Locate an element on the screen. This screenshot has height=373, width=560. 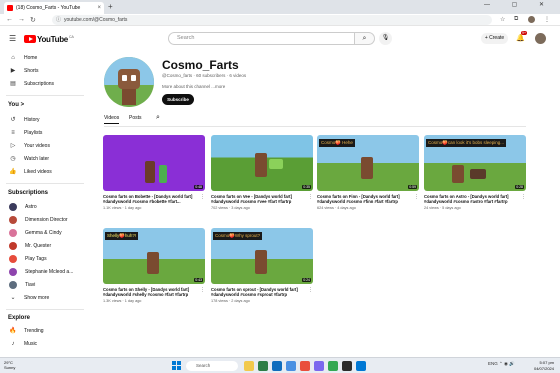
sidebar-item-subscription: Gemma & Cindy is located at coordinates (35, 233).